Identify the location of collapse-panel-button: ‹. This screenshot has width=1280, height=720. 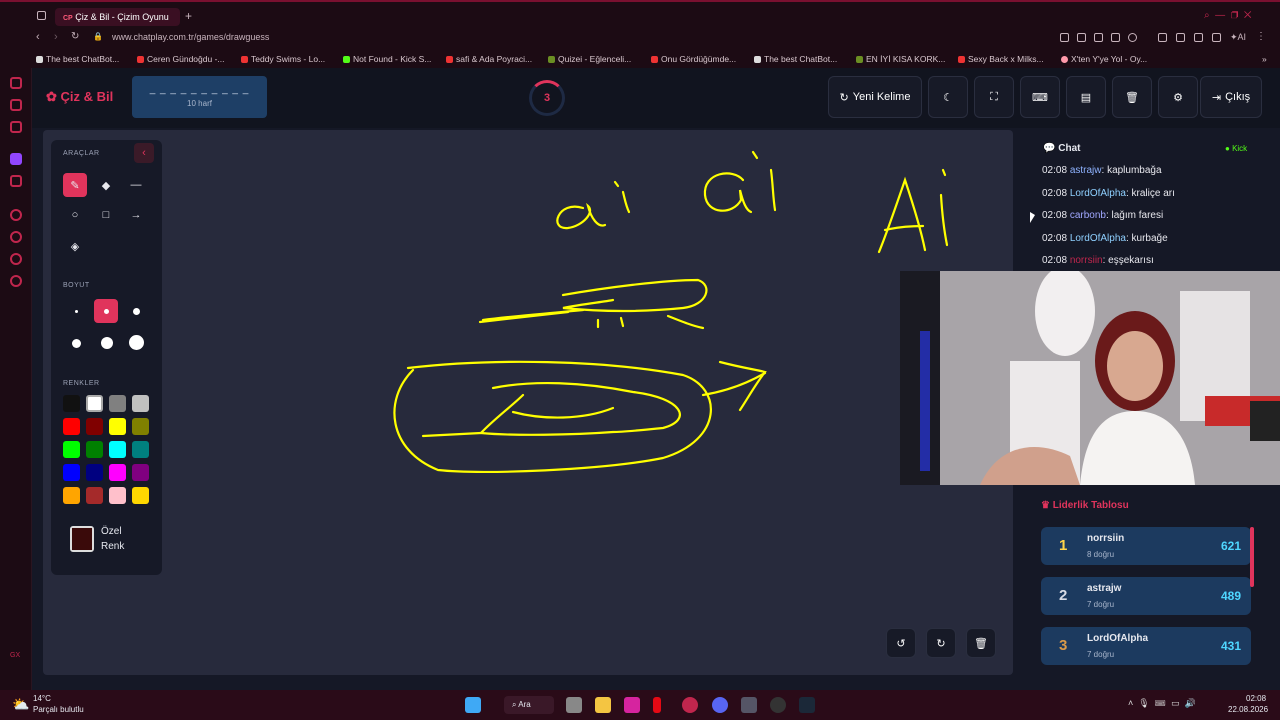
(144, 153).